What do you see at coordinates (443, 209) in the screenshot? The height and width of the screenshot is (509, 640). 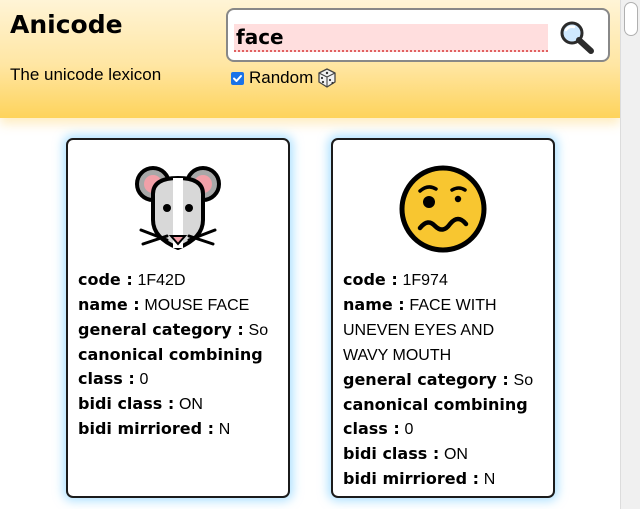 I see `face-with-uneven-eyes-and-wavy-mouth-icon` at bounding box center [443, 209].